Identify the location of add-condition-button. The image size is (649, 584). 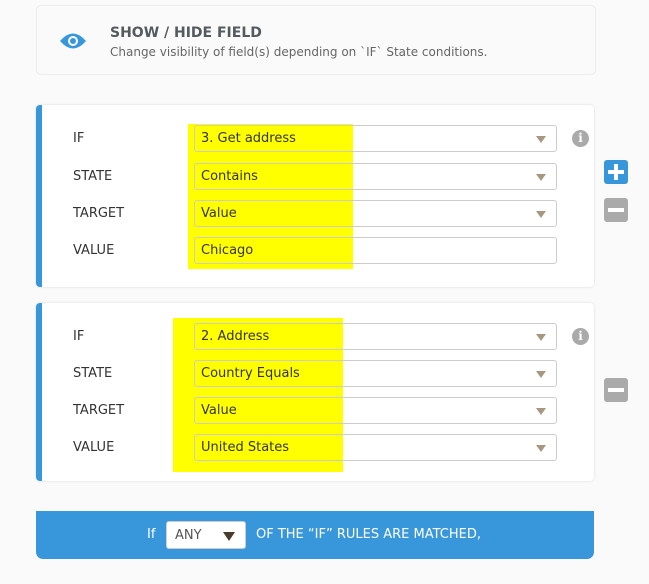
(616, 172).